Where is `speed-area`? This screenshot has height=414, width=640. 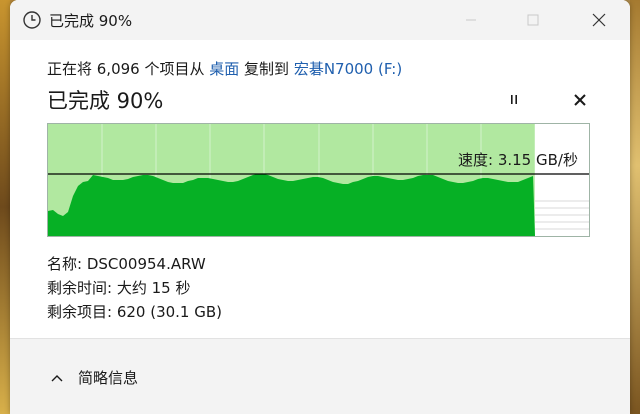 speed-area is located at coordinates (291, 205).